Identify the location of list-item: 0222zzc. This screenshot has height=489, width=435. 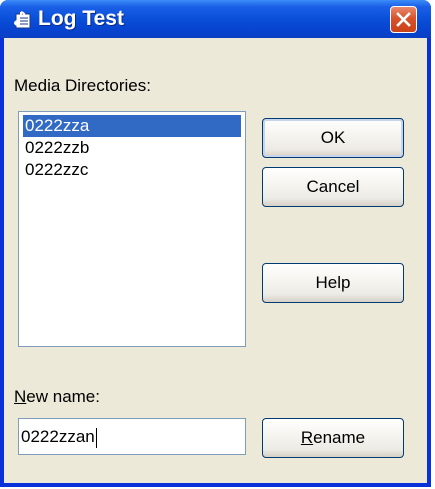
(132, 170).